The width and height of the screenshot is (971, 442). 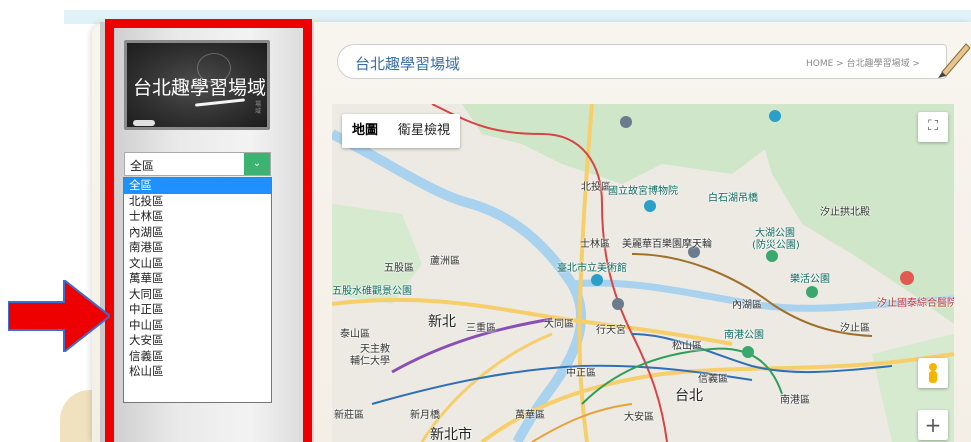 What do you see at coordinates (845, 212) in the screenshot?
I see `map-label: 汐止拱北殿` at bounding box center [845, 212].